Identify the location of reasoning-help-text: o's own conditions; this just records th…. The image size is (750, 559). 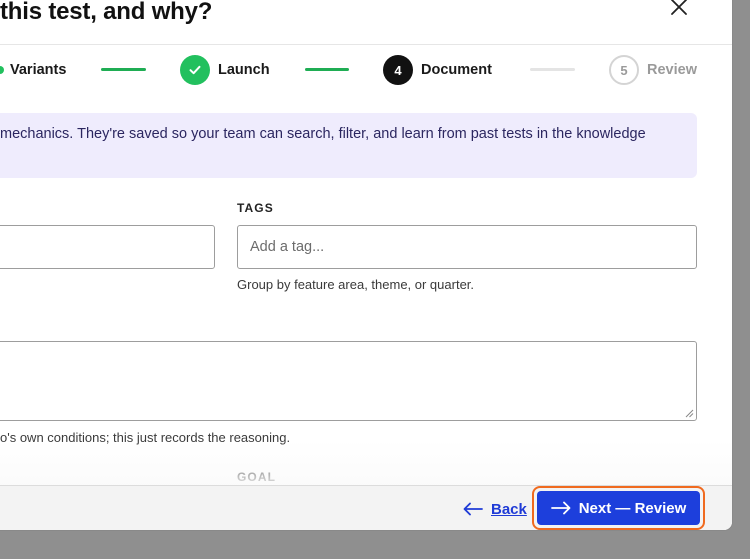
(145, 437).